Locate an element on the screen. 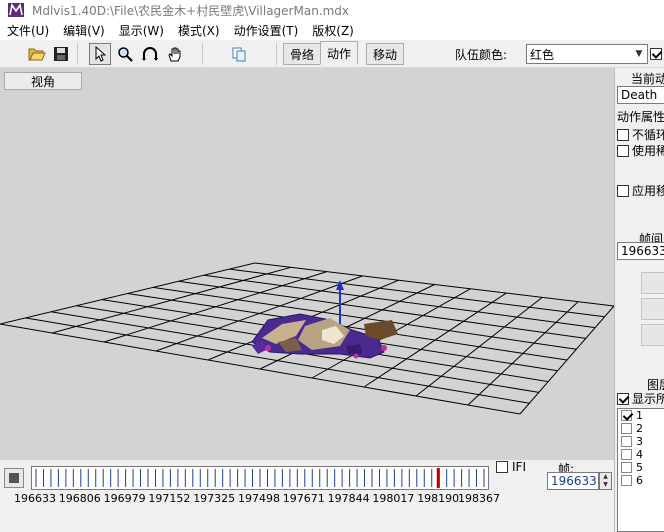 This screenshot has height=532, width=664. magnifier-icon is located at coordinates (125, 54).